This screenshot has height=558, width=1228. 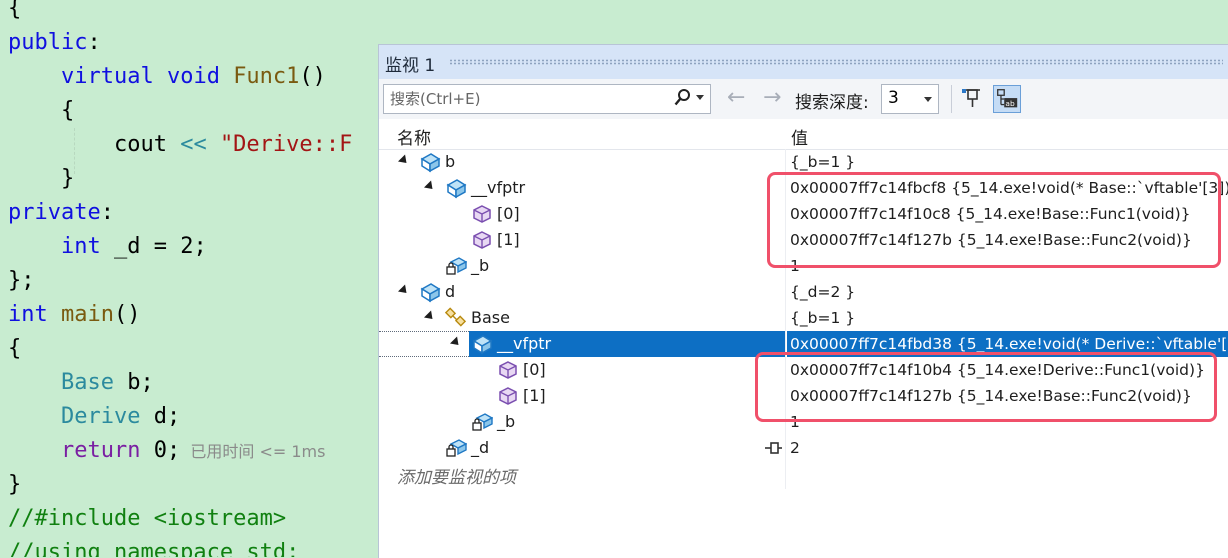 I want to click on toolbar-separator, so click(x=951, y=99).